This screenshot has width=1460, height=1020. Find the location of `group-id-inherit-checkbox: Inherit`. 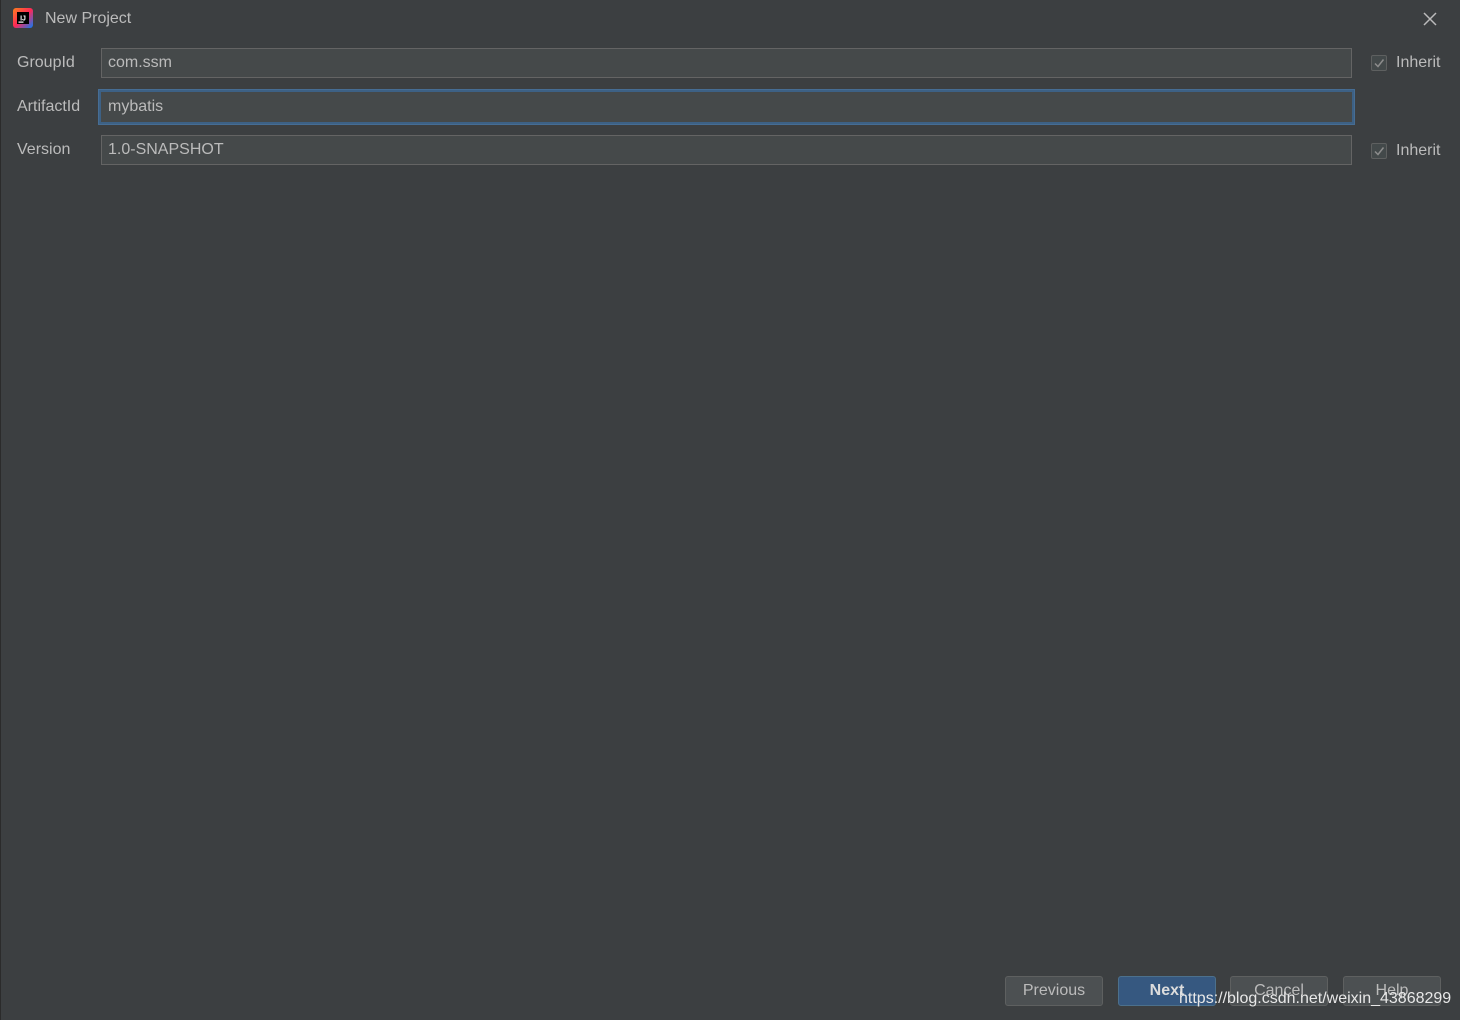

group-id-inherit-checkbox: Inherit is located at coordinates (1405, 63).